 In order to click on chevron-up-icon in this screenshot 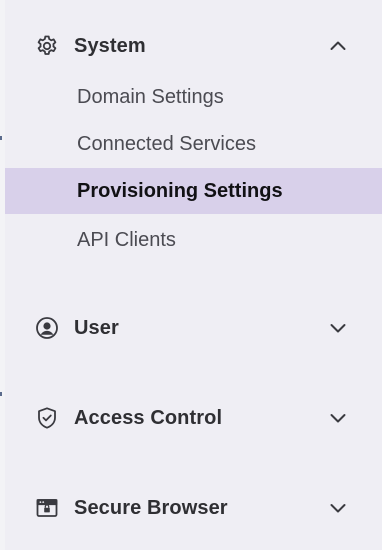, I will do `click(338, 46)`.